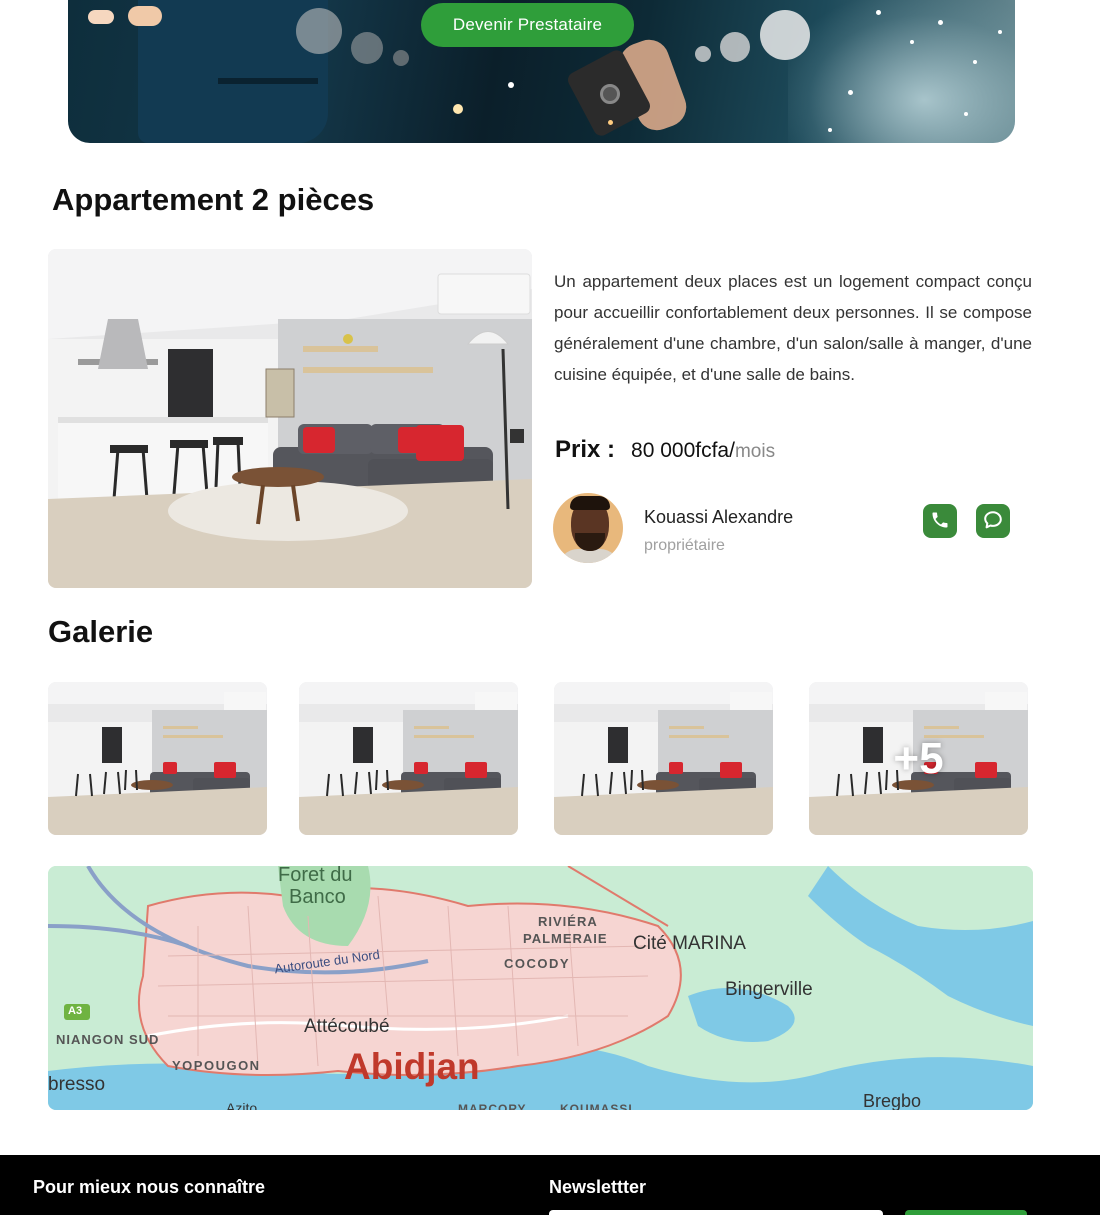  Describe the element at coordinates (716, 1212) in the screenshot. I see `newsletter-email-input` at that location.